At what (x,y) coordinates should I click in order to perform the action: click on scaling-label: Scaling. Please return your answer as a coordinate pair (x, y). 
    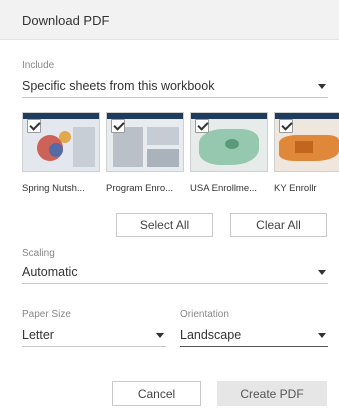
    Looking at the image, I should click on (38, 253).